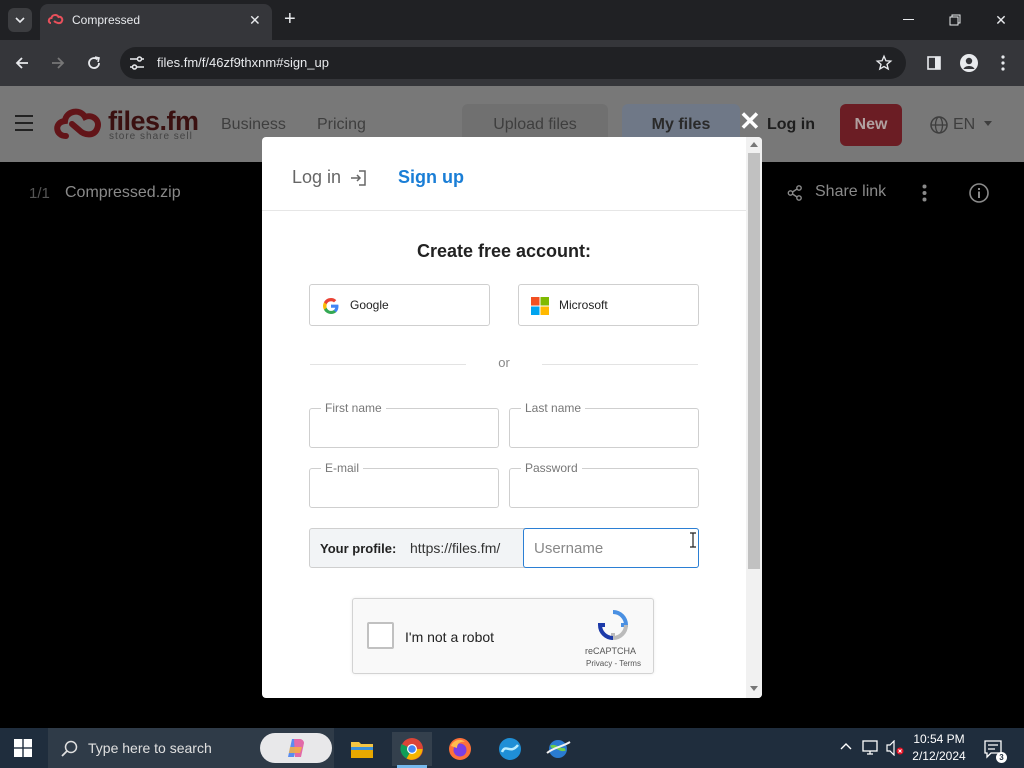  I want to click on new-tab-icon: +, so click(290, 19).